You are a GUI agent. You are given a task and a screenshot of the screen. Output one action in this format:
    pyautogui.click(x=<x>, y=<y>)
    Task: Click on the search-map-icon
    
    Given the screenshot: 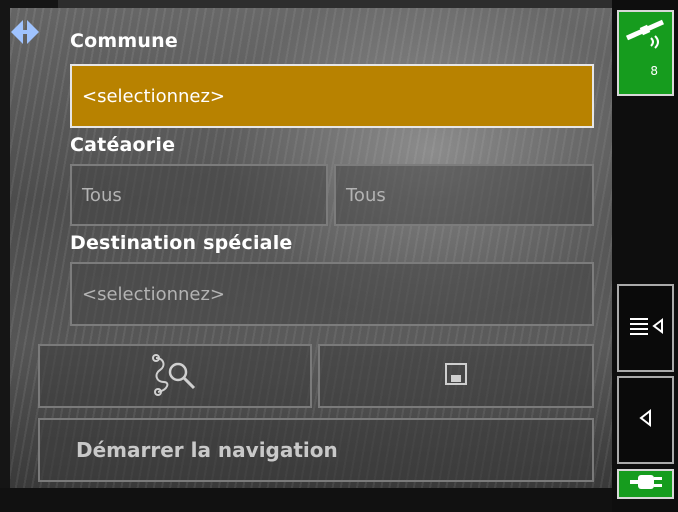 What is the action you would take?
    pyautogui.click(x=175, y=376)
    